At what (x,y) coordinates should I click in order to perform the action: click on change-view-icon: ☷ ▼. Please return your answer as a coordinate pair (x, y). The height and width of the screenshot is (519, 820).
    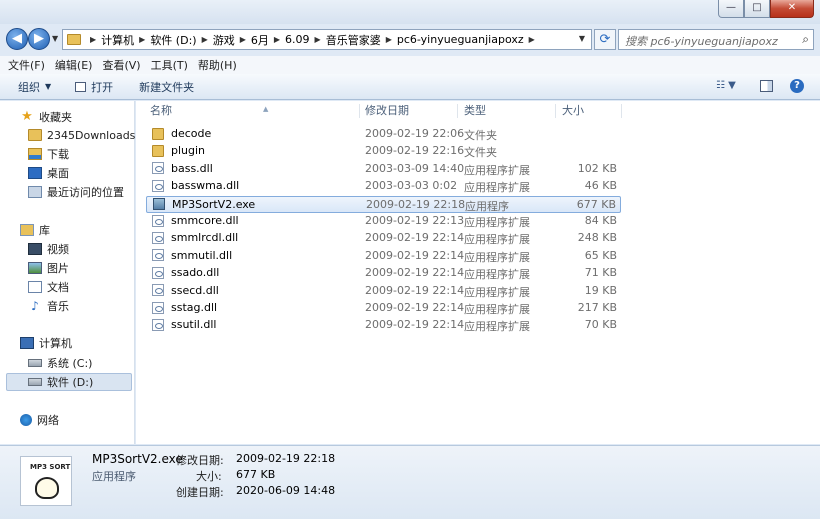
    Looking at the image, I should click on (726, 85).